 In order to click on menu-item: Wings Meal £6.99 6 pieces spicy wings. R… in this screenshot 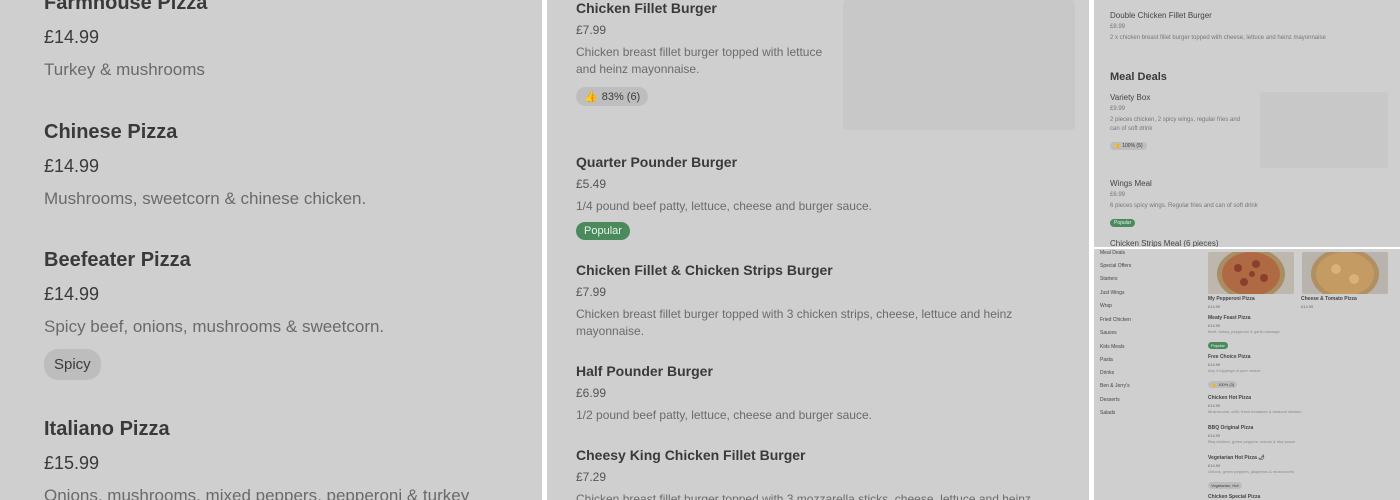, I will do `click(1250, 204)`.